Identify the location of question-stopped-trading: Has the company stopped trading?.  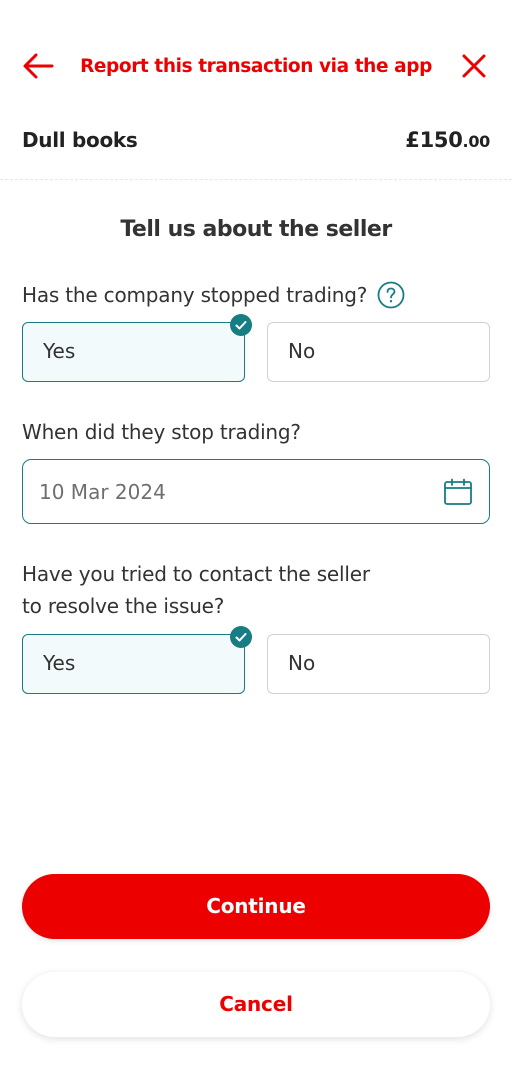
(213, 295).